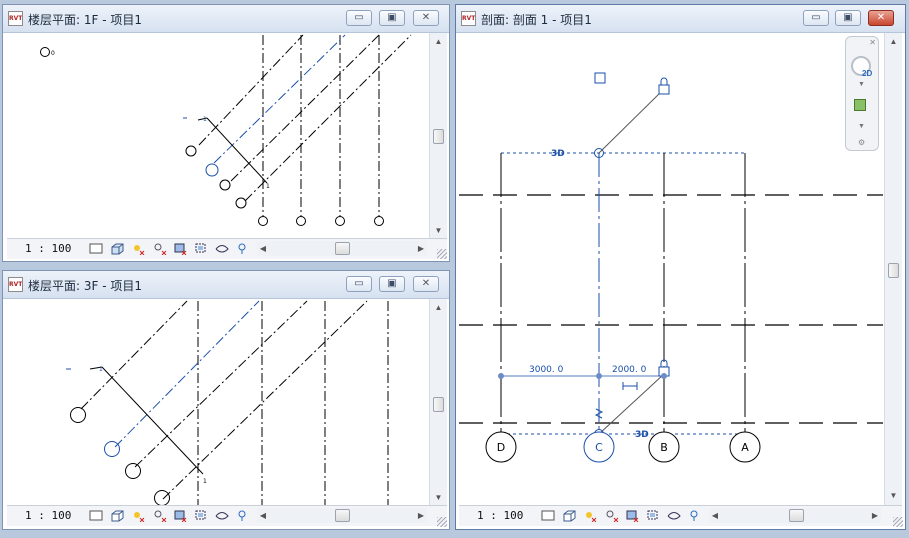 This screenshot has width=909, height=538. What do you see at coordinates (85, 20) in the screenshot?
I see `window-title: 楼层平面: 1F - 项目1` at bounding box center [85, 20].